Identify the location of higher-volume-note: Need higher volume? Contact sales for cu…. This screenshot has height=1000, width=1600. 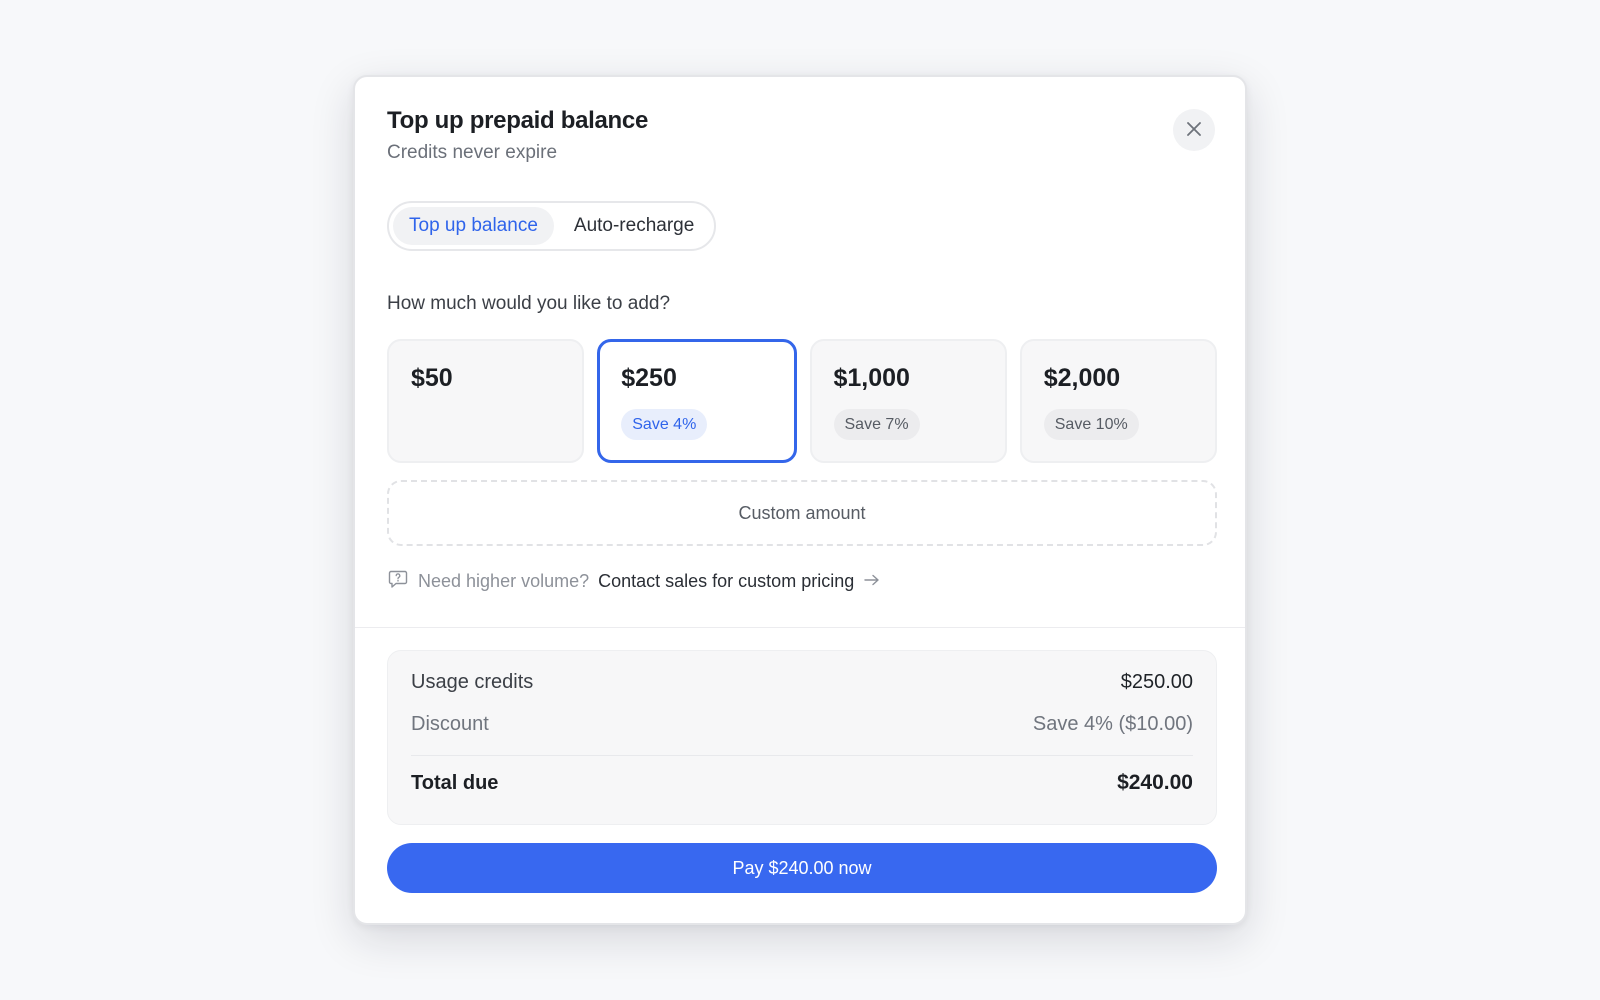
(634, 581).